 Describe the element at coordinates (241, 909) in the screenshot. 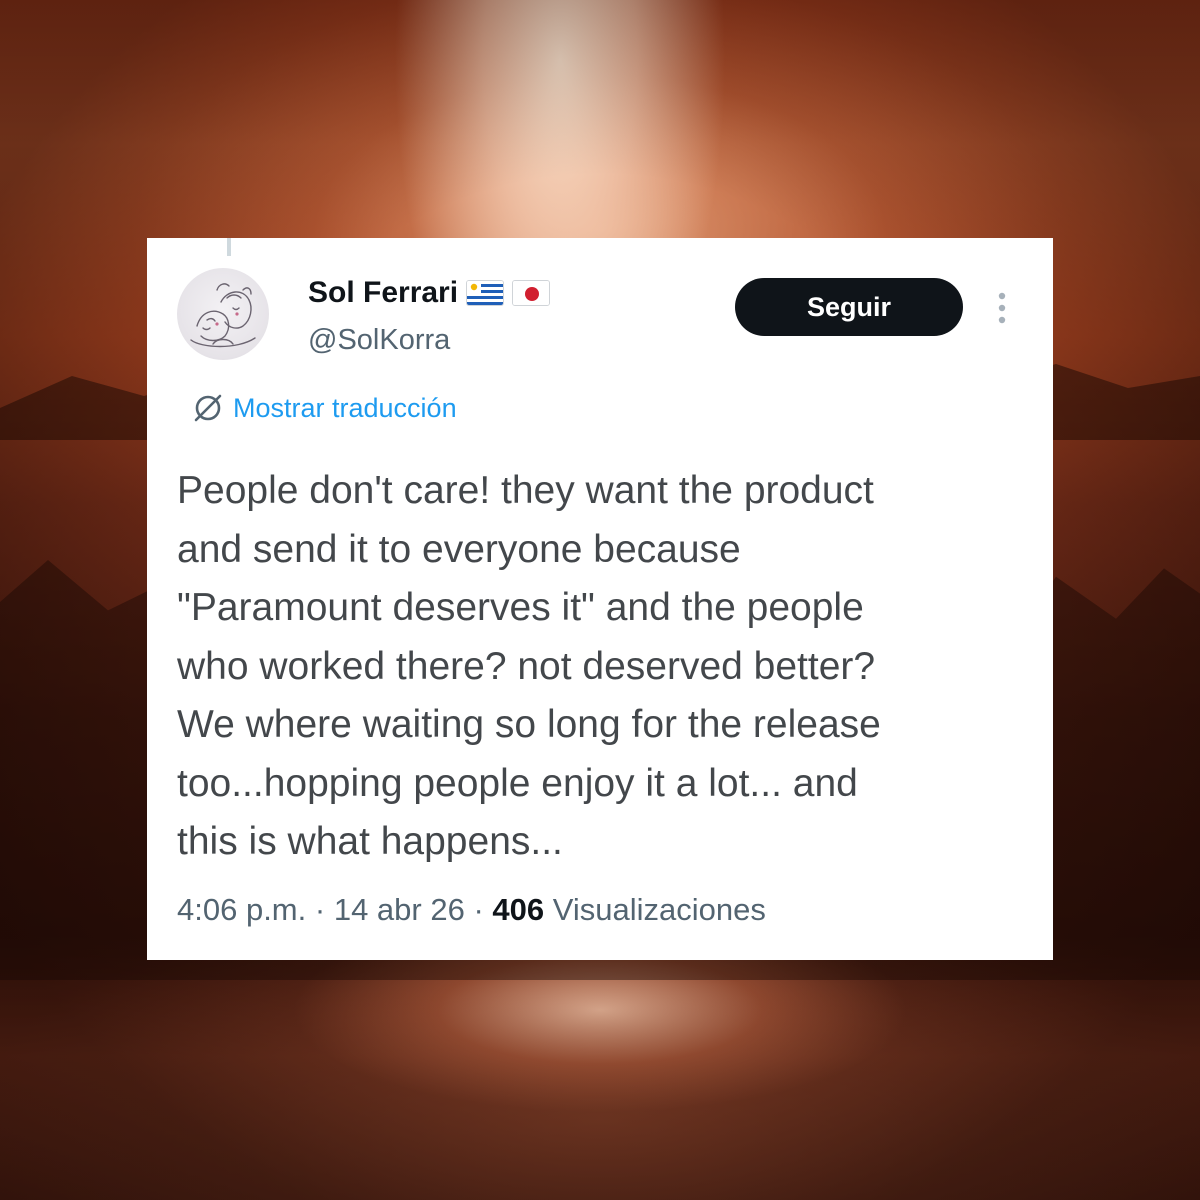

I see `tweet-time: 4:06 p.m.` at that location.